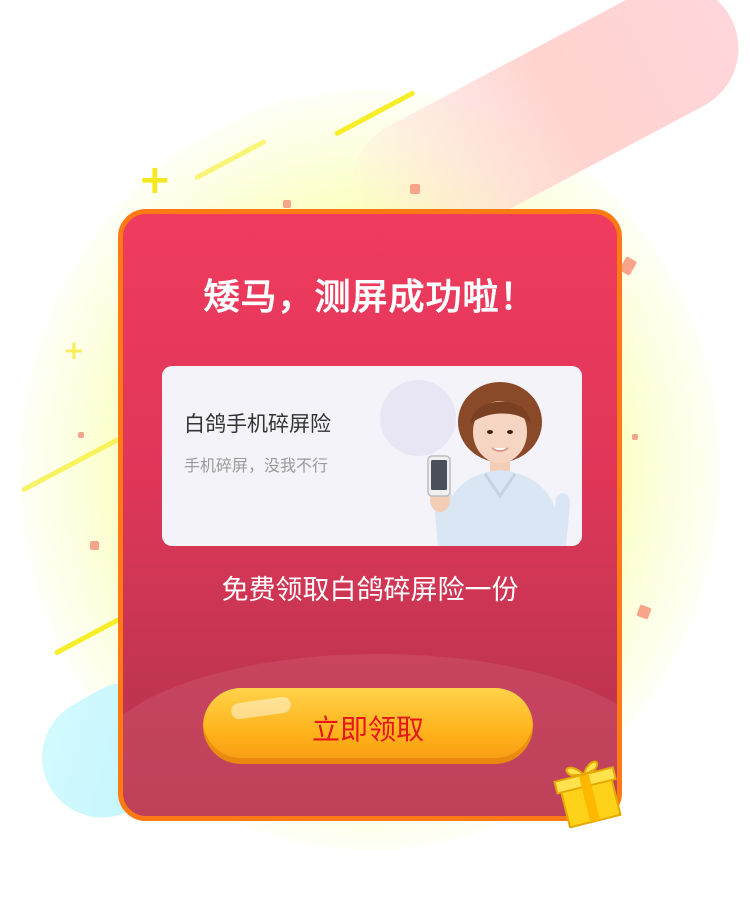 This screenshot has height=924, width=750. I want to click on gift-box-icon, so click(587, 794).